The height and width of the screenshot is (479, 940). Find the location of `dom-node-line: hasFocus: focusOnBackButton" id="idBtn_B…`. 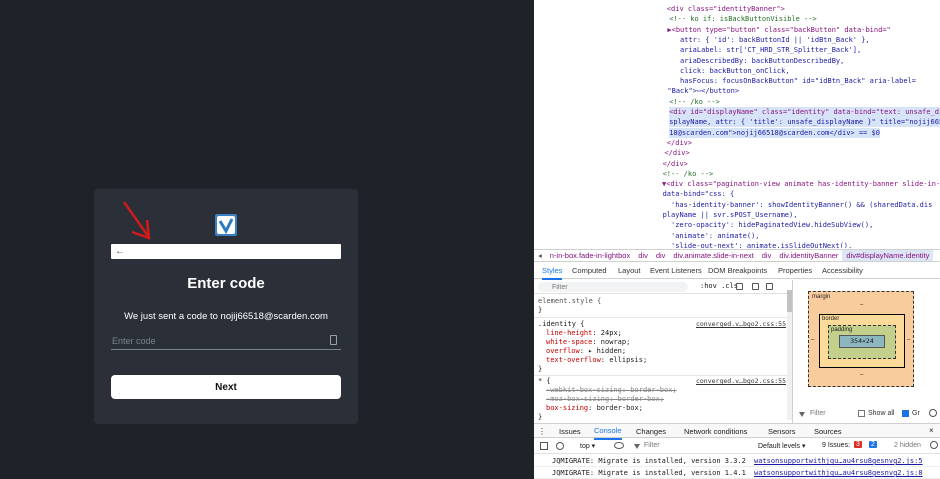

dom-node-line: hasFocus: focusOnBackButton" id="idBtn_B… is located at coordinates (798, 81).